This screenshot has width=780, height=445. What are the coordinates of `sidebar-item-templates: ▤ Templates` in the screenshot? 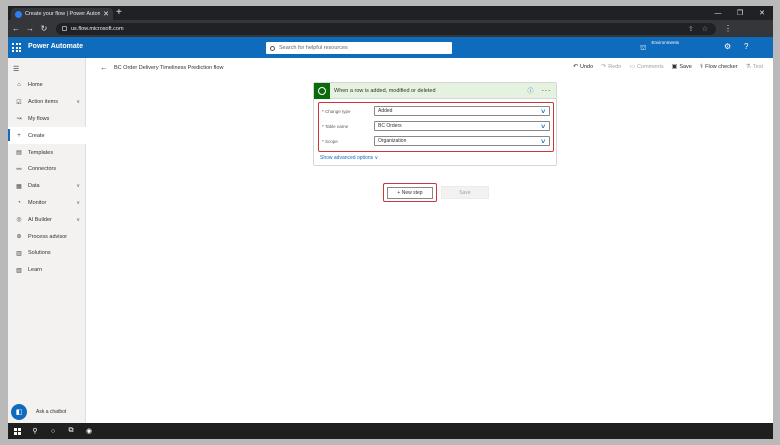 It's located at (47, 152).